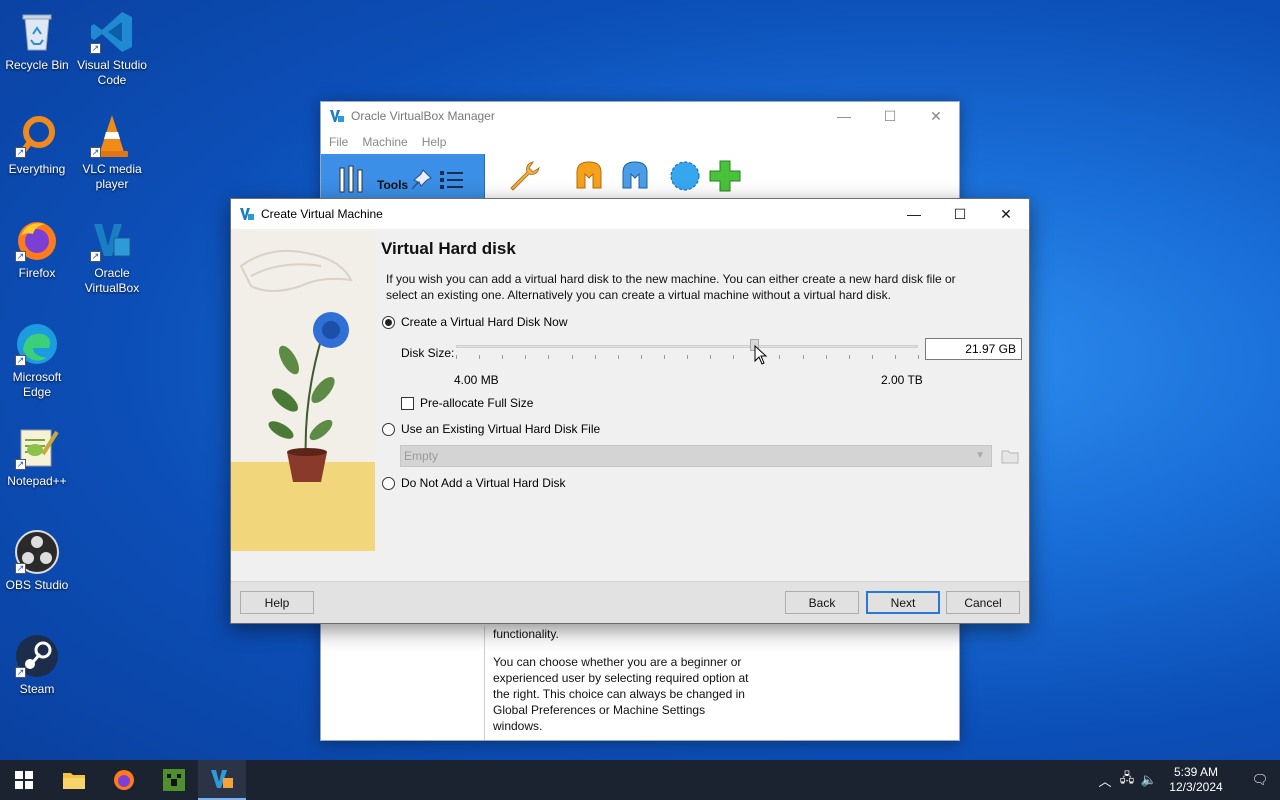 The image size is (1280, 800). I want to click on tools-label: Tools, so click(393, 185).